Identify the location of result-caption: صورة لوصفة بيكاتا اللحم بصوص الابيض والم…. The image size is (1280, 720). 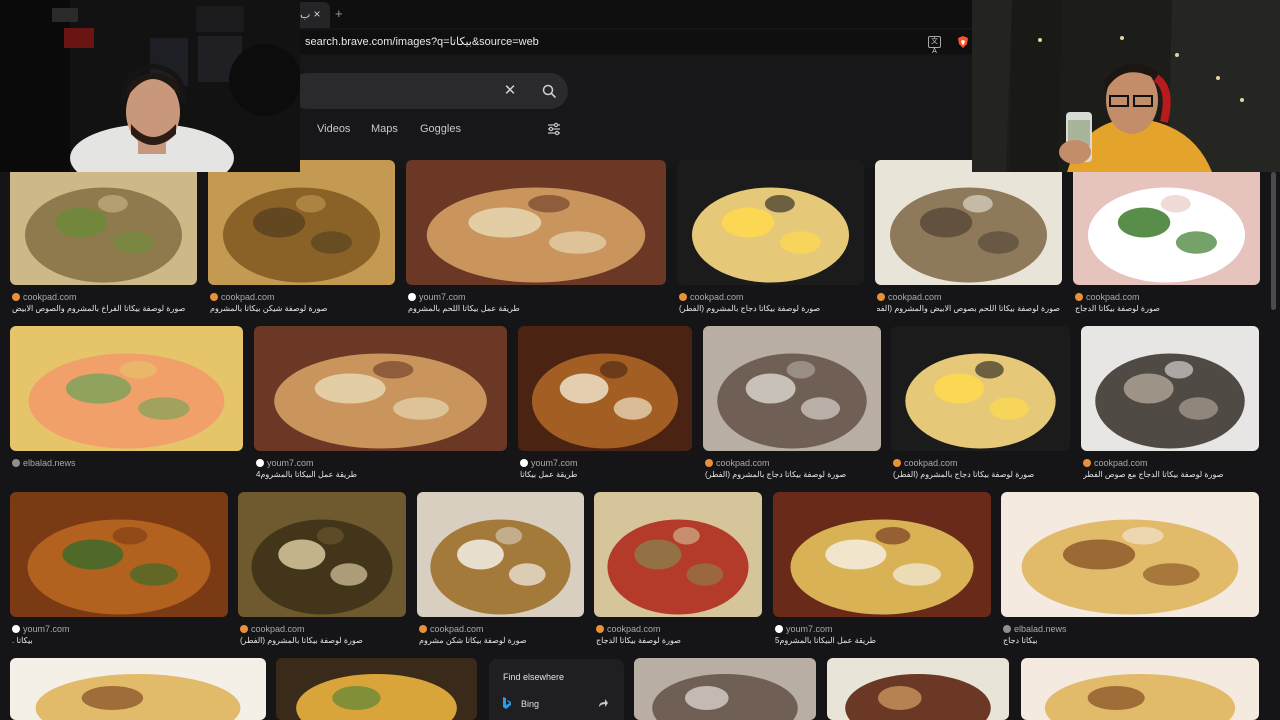
(968, 308).